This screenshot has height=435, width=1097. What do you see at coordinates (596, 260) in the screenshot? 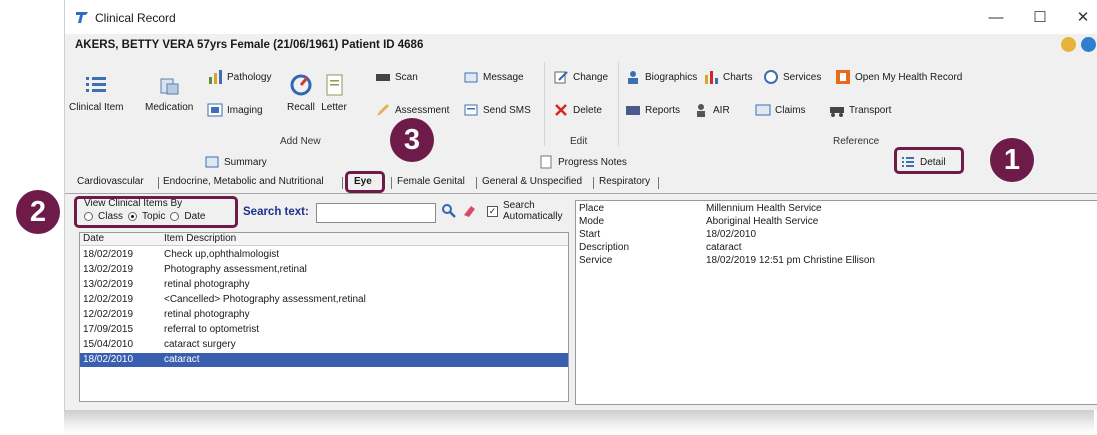
I see `detail-key: Service` at bounding box center [596, 260].